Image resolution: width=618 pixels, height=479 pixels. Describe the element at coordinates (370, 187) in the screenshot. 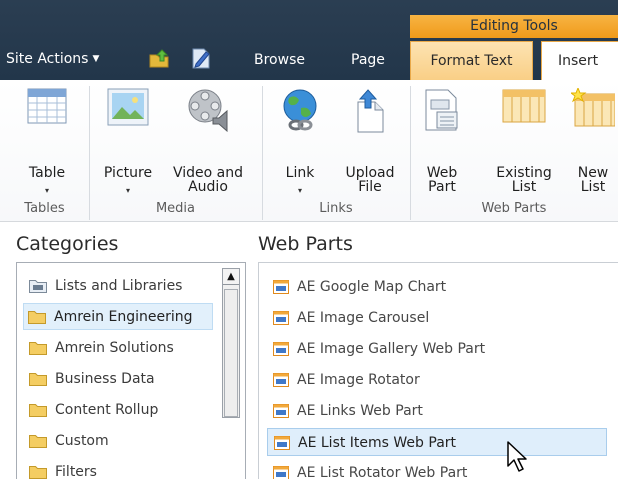

I see `upload-file-label-line2: File` at that location.